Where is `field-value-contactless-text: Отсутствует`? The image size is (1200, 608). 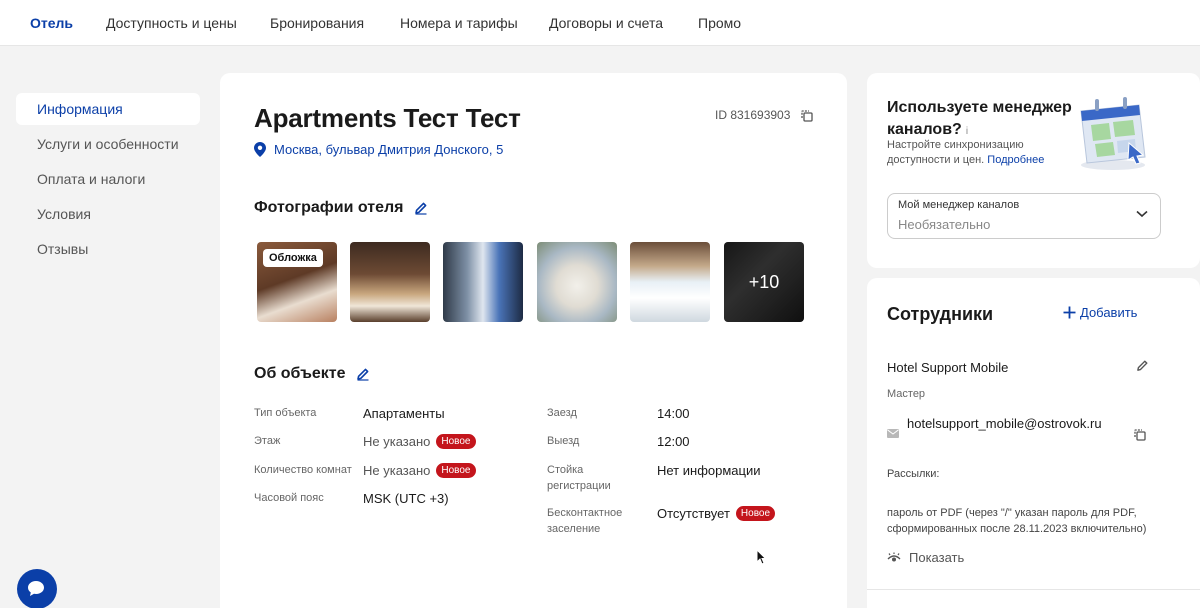
field-value-contactless-text: Отсутствует is located at coordinates (693, 513).